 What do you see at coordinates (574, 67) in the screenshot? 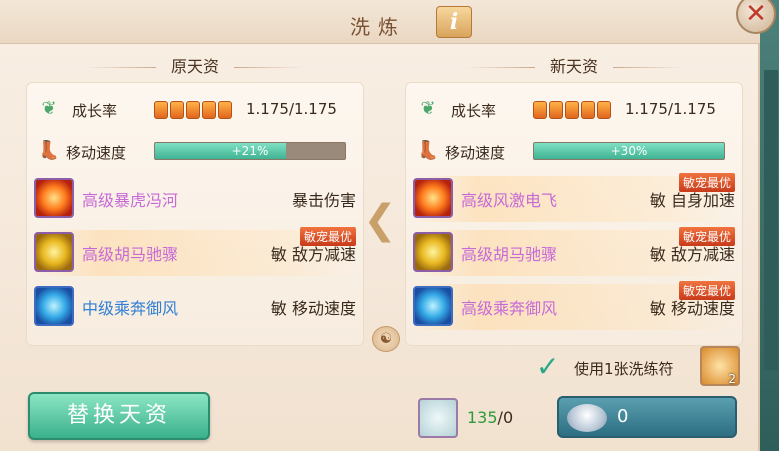
I see `new-talent-header: 新天资` at bounding box center [574, 67].